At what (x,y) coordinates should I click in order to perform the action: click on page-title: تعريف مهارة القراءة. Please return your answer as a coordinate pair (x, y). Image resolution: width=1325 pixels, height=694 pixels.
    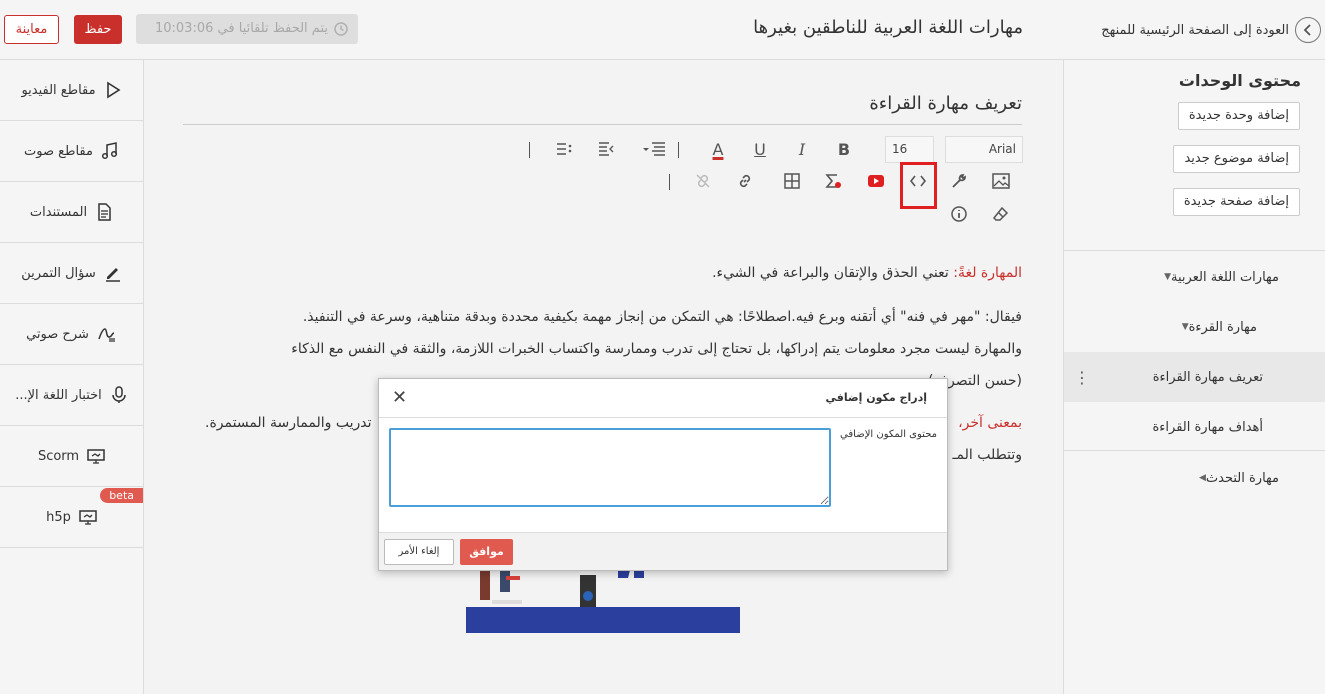
    Looking at the image, I should click on (945, 103).